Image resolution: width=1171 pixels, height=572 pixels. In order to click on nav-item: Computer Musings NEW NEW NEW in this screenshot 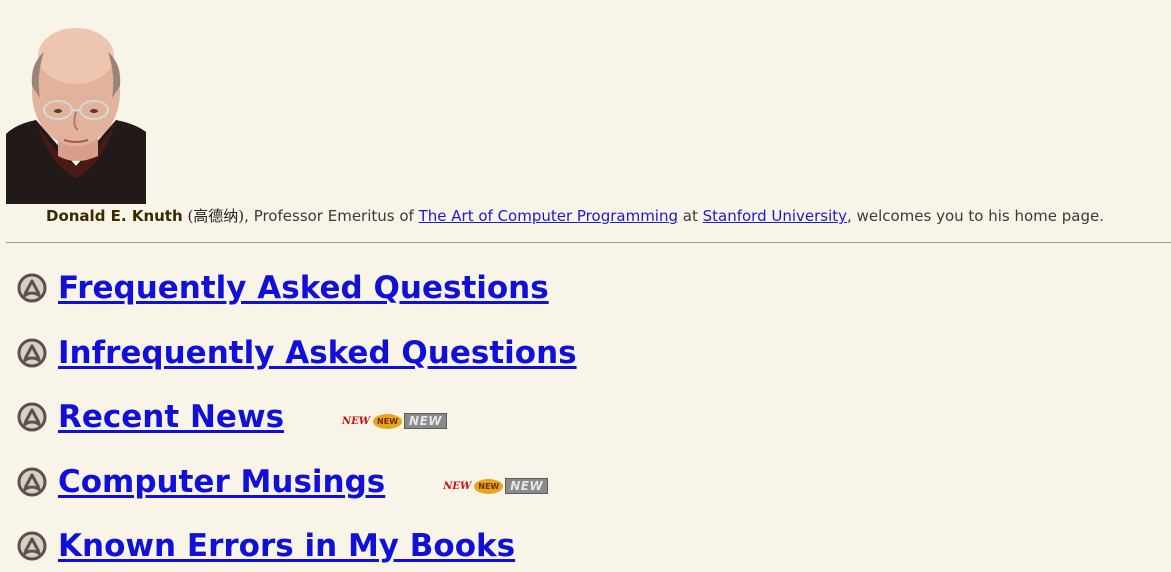, I will do `click(282, 482)`.